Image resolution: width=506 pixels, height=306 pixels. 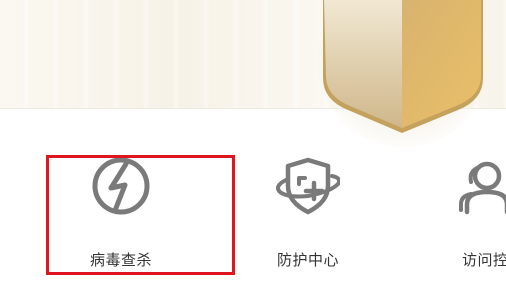 I want to click on gold-shield-icon, so click(x=403, y=66).